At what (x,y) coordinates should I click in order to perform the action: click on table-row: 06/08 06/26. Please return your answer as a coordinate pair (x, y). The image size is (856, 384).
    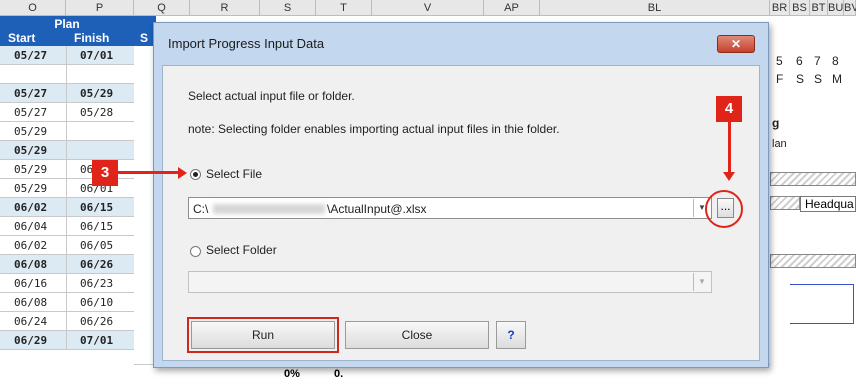
    Looking at the image, I should click on (67, 264).